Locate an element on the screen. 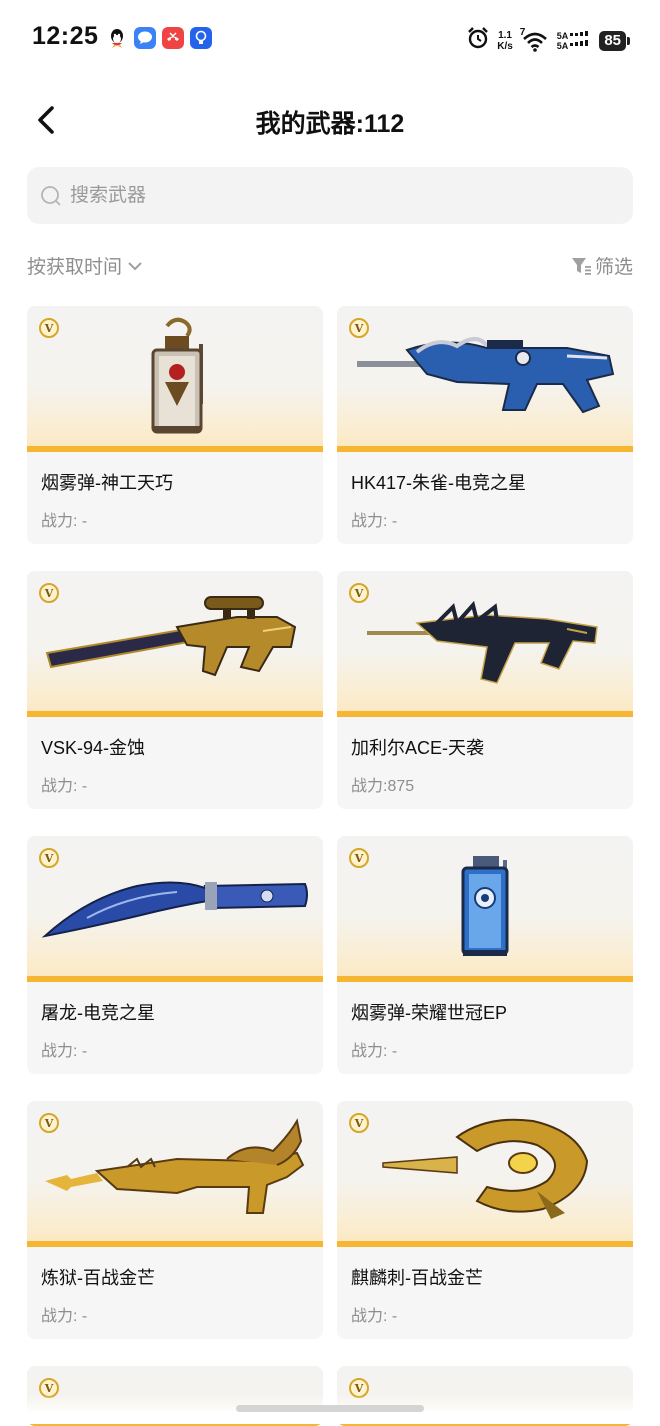  weapon-card: V 烟雾弹-神工天巧 战力: - is located at coordinates (175, 425).